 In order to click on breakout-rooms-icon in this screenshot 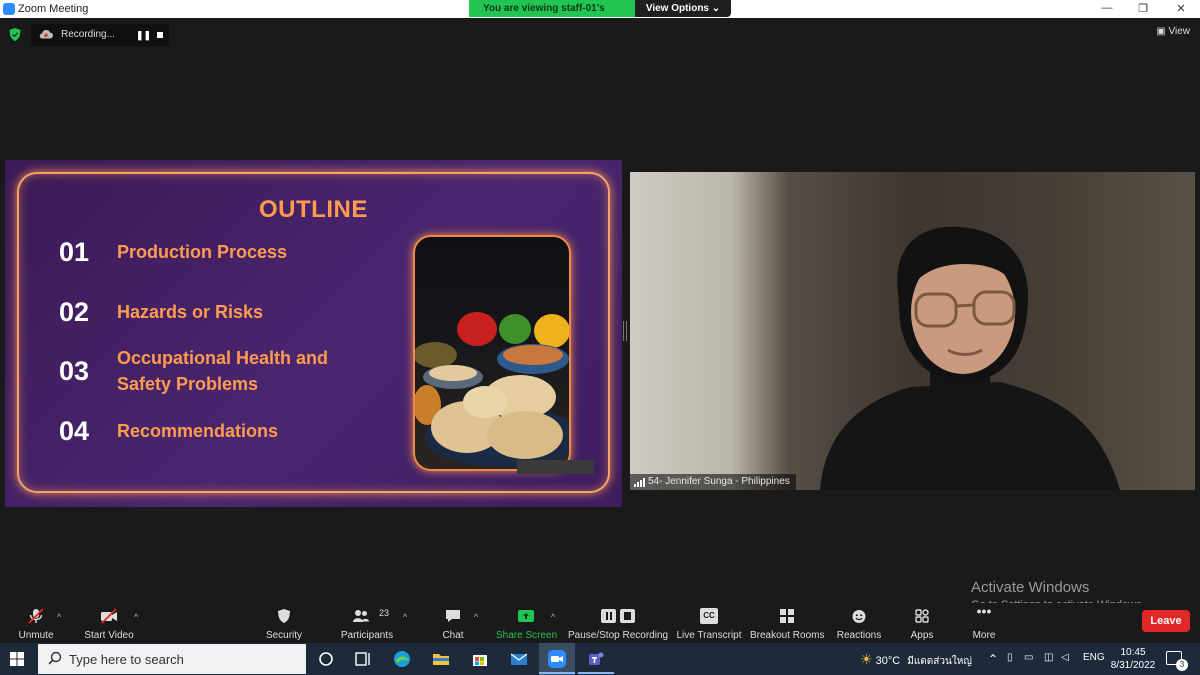, I will do `click(787, 616)`.